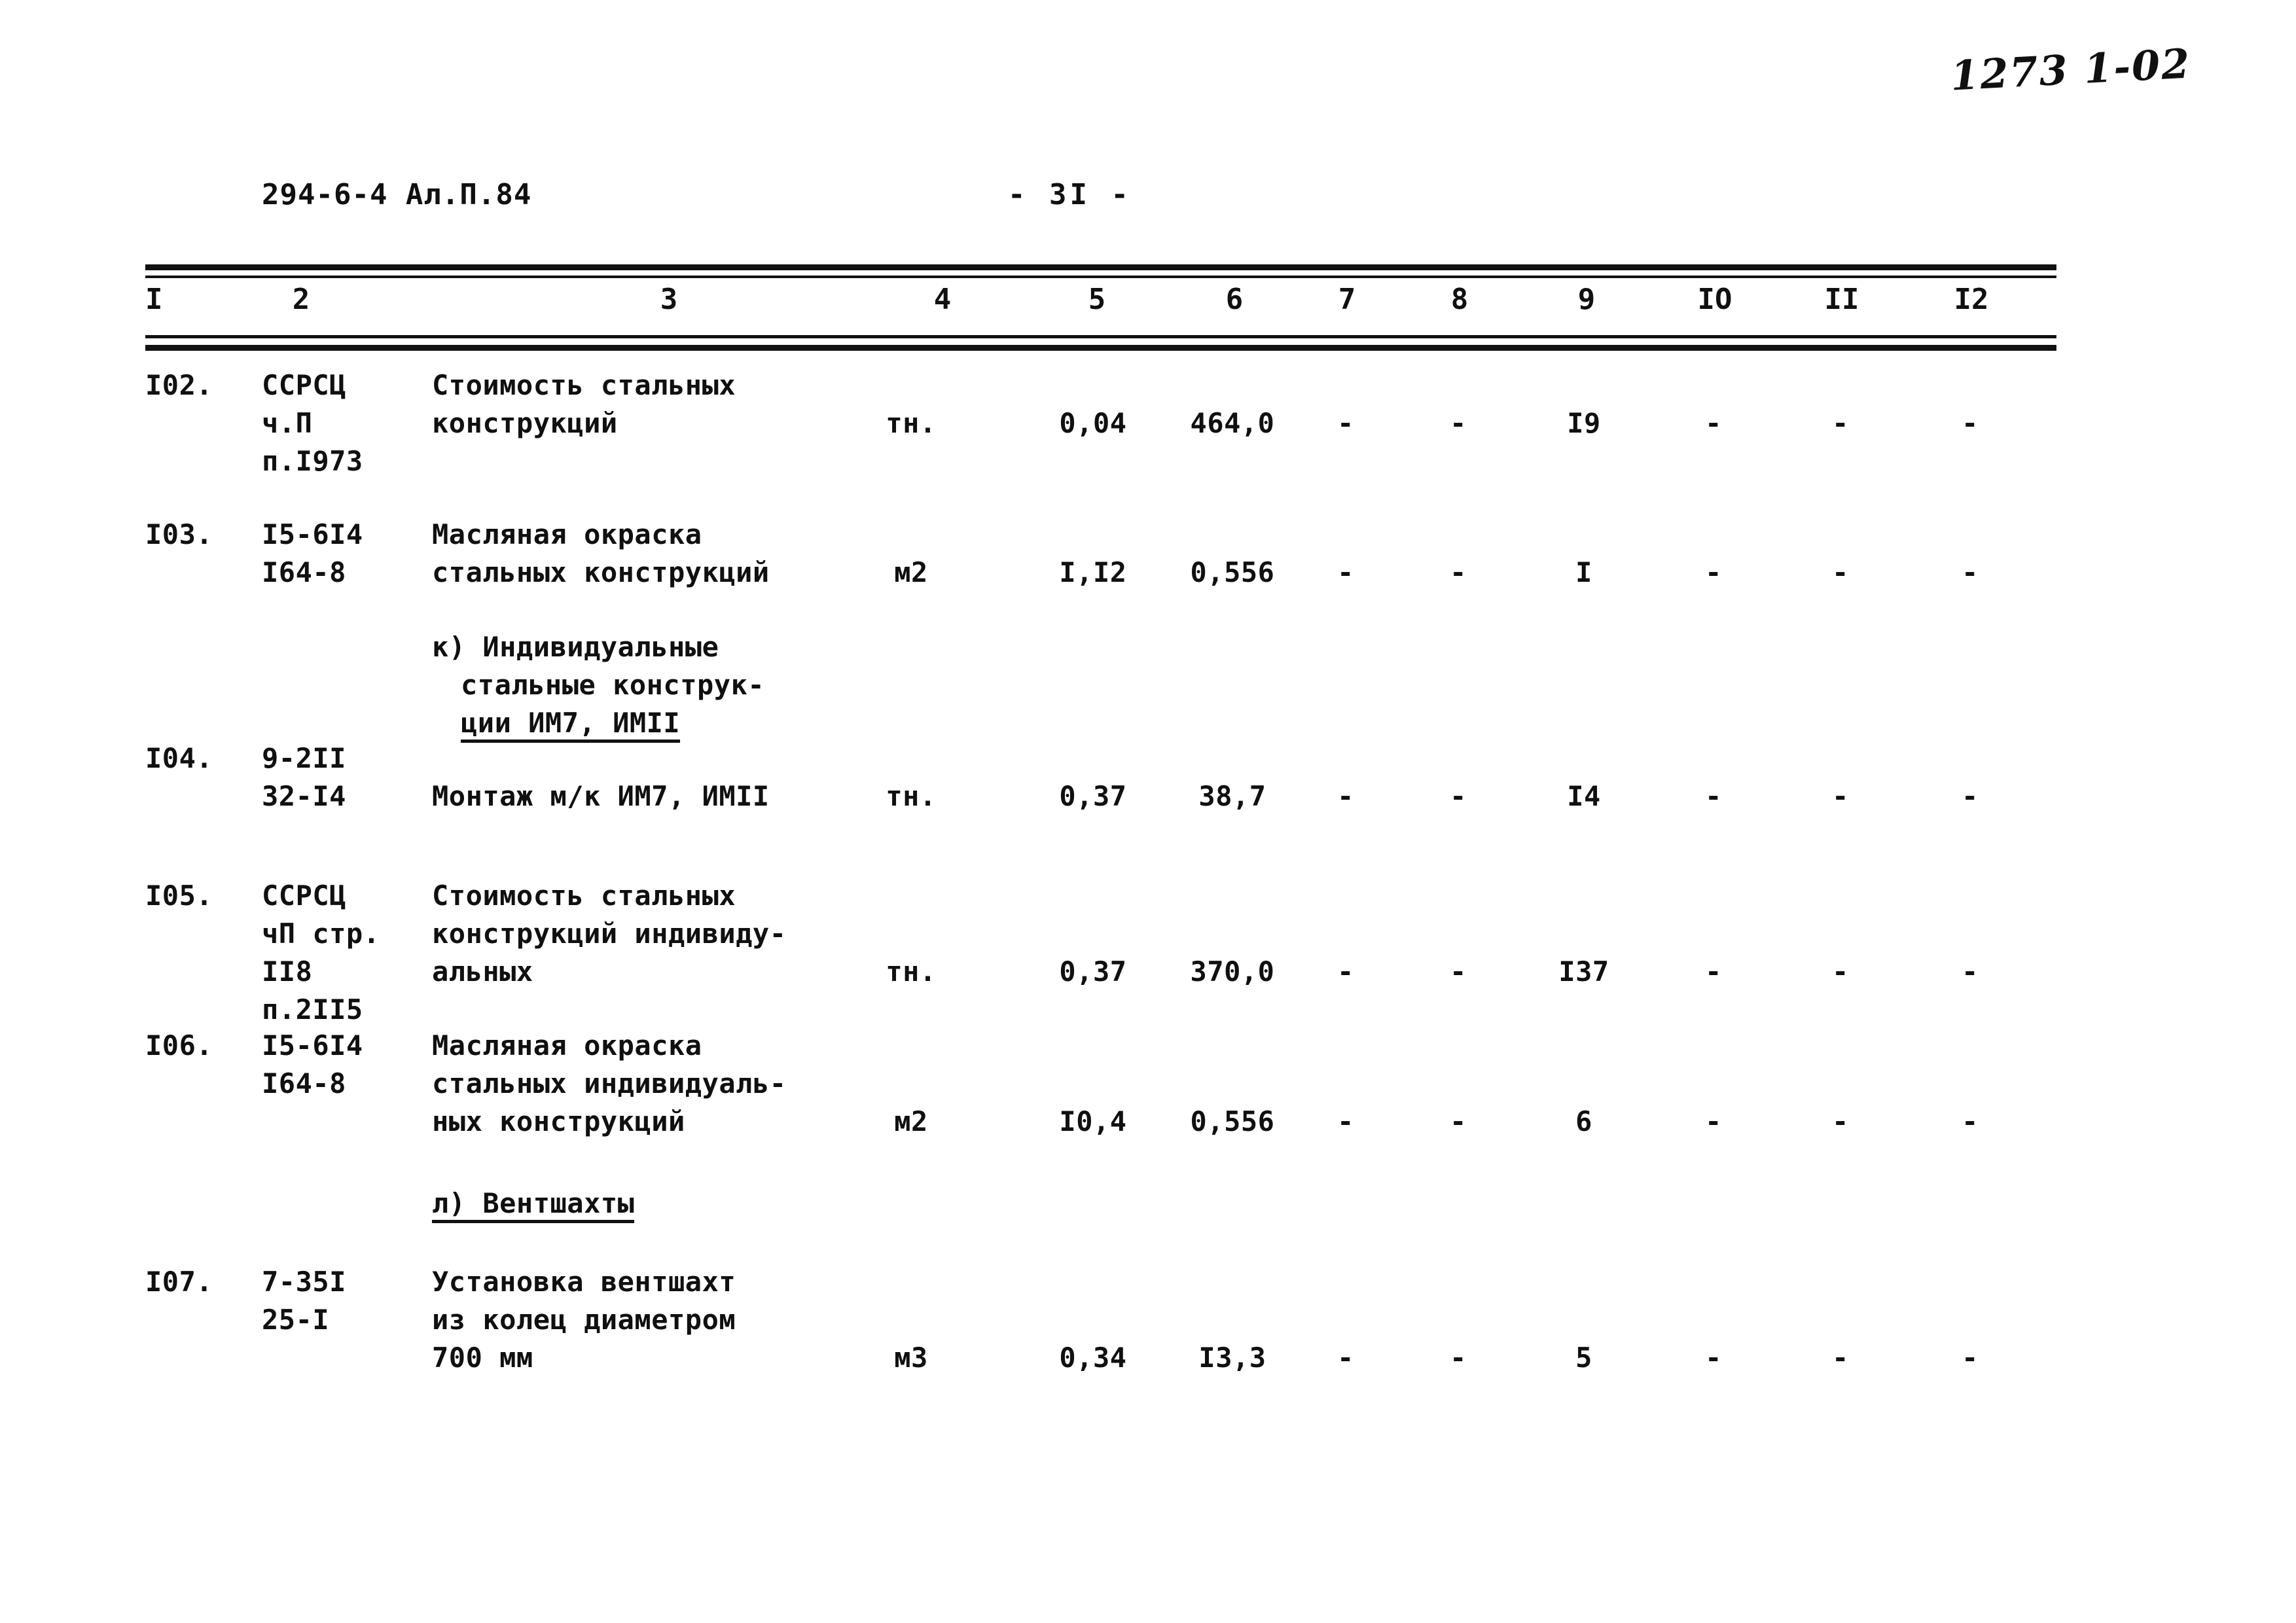 Image resolution: width=2296 pixels, height=1623 pixels. What do you see at coordinates (321, 953) in the screenshot?
I see `row-code: ССРСЦ чП стр. II8 п.2II5` at bounding box center [321, 953].